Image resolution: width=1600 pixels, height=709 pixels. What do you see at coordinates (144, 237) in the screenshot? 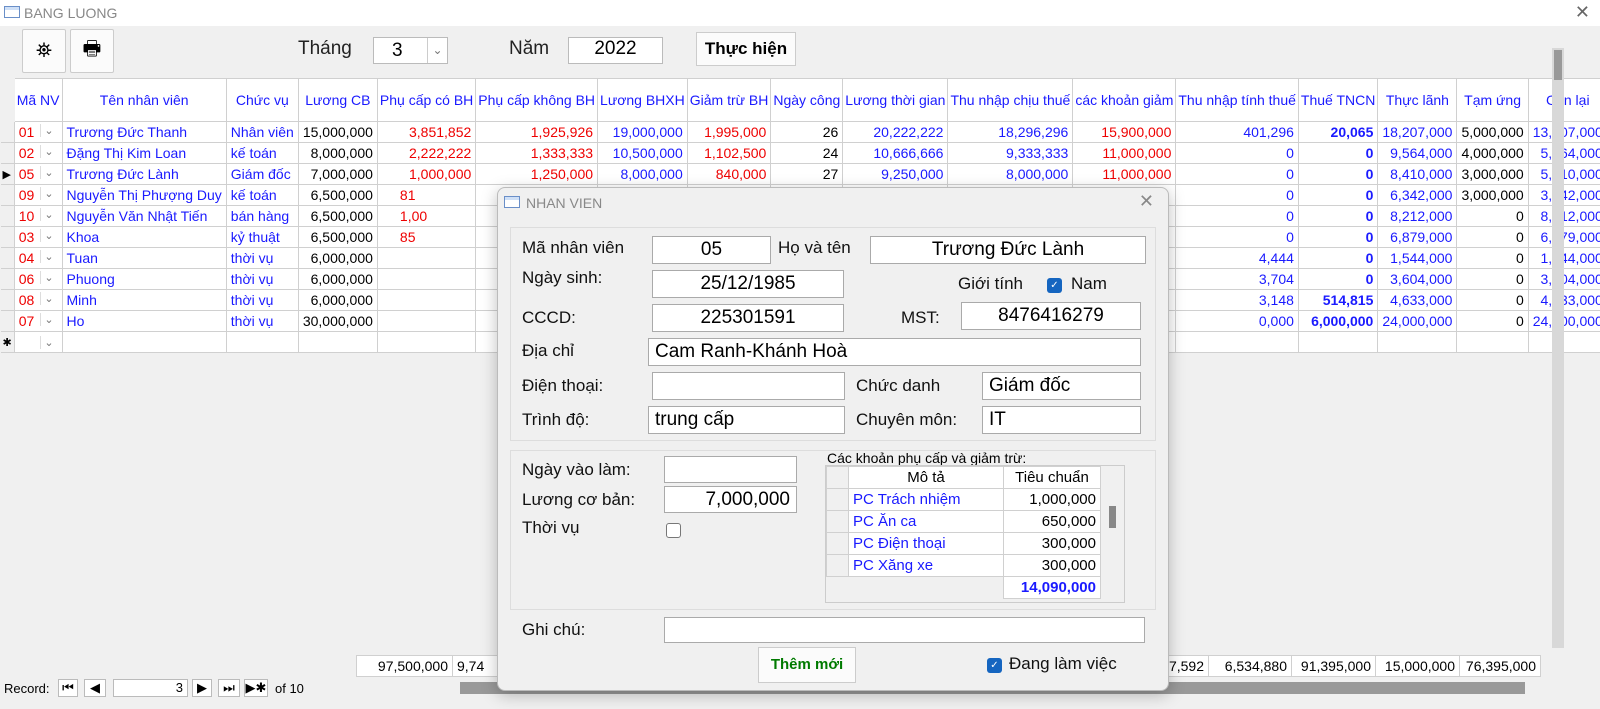
I see `table-cell: Khoa` at bounding box center [144, 237].